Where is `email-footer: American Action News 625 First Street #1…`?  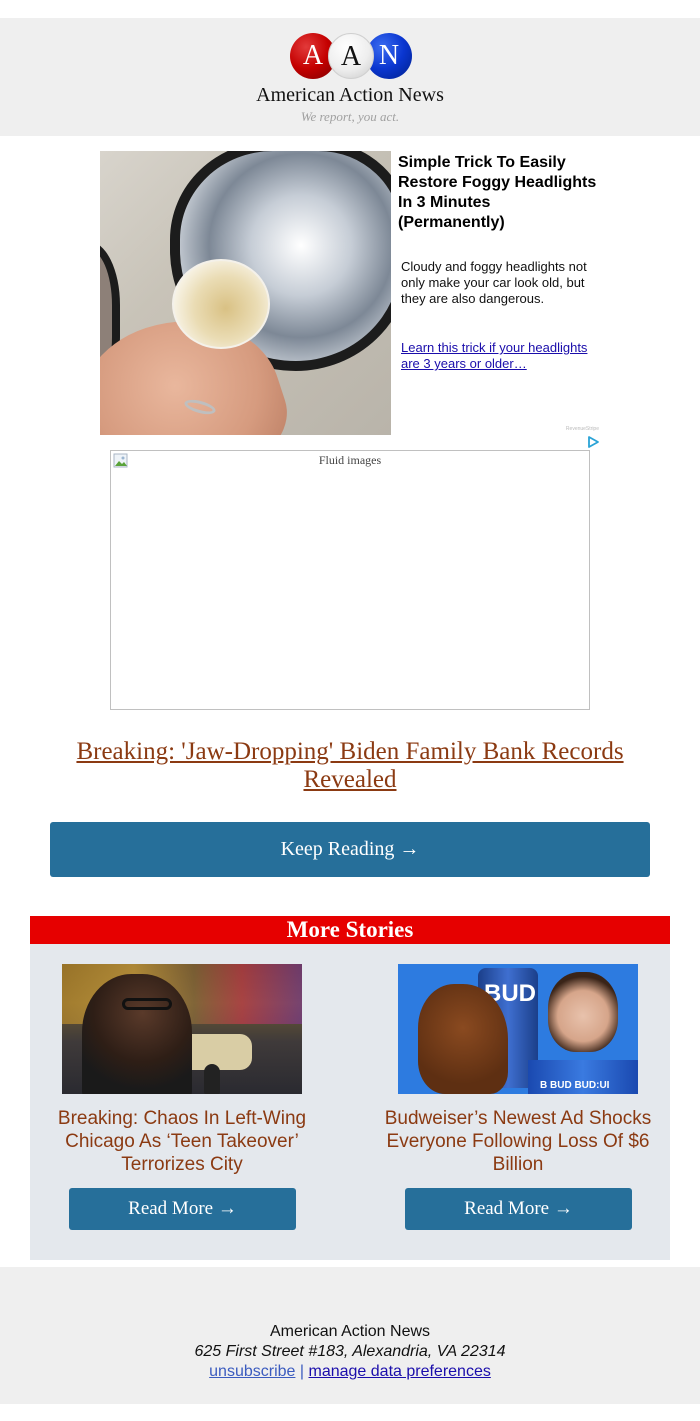 email-footer: American Action News 625 First Street #1… is located at coordinates (350, 1335).